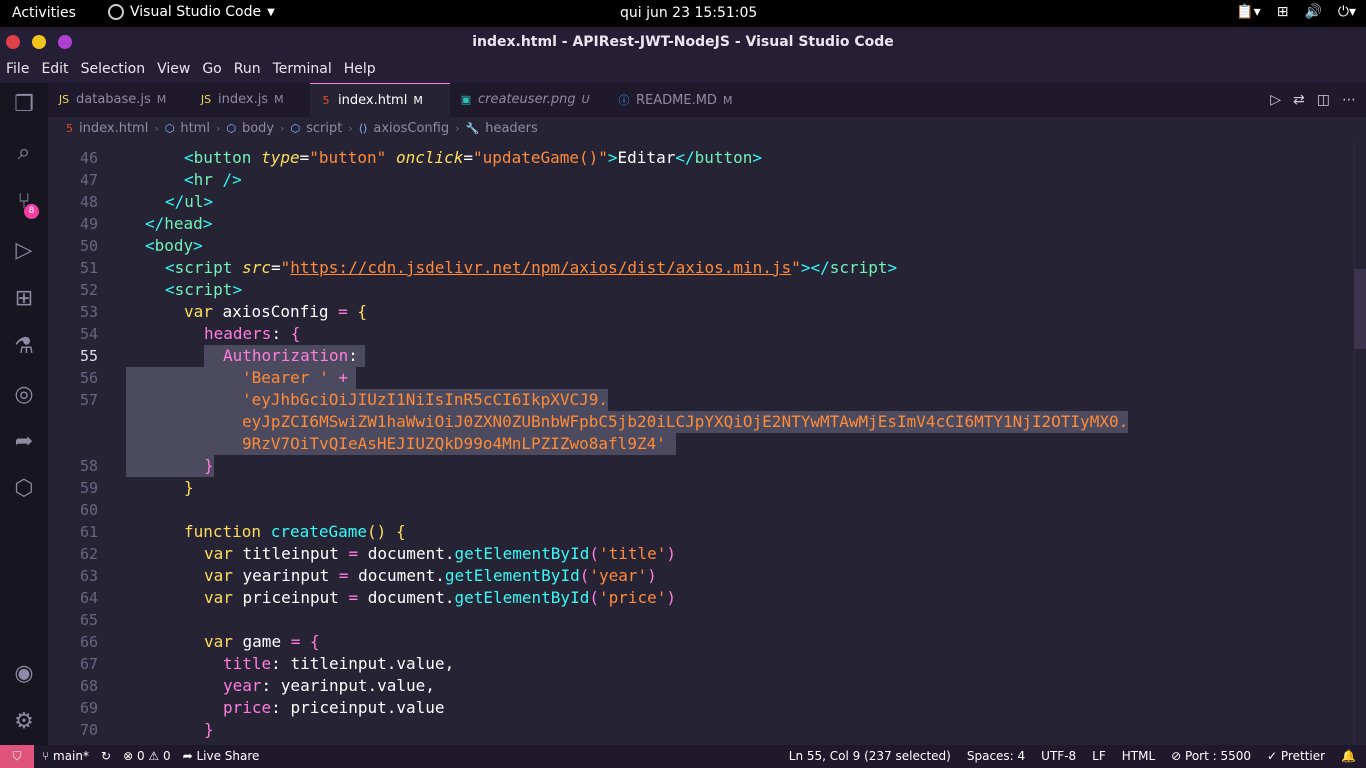  I want to click on run-debug-icon: ▷, so click(24, 251).